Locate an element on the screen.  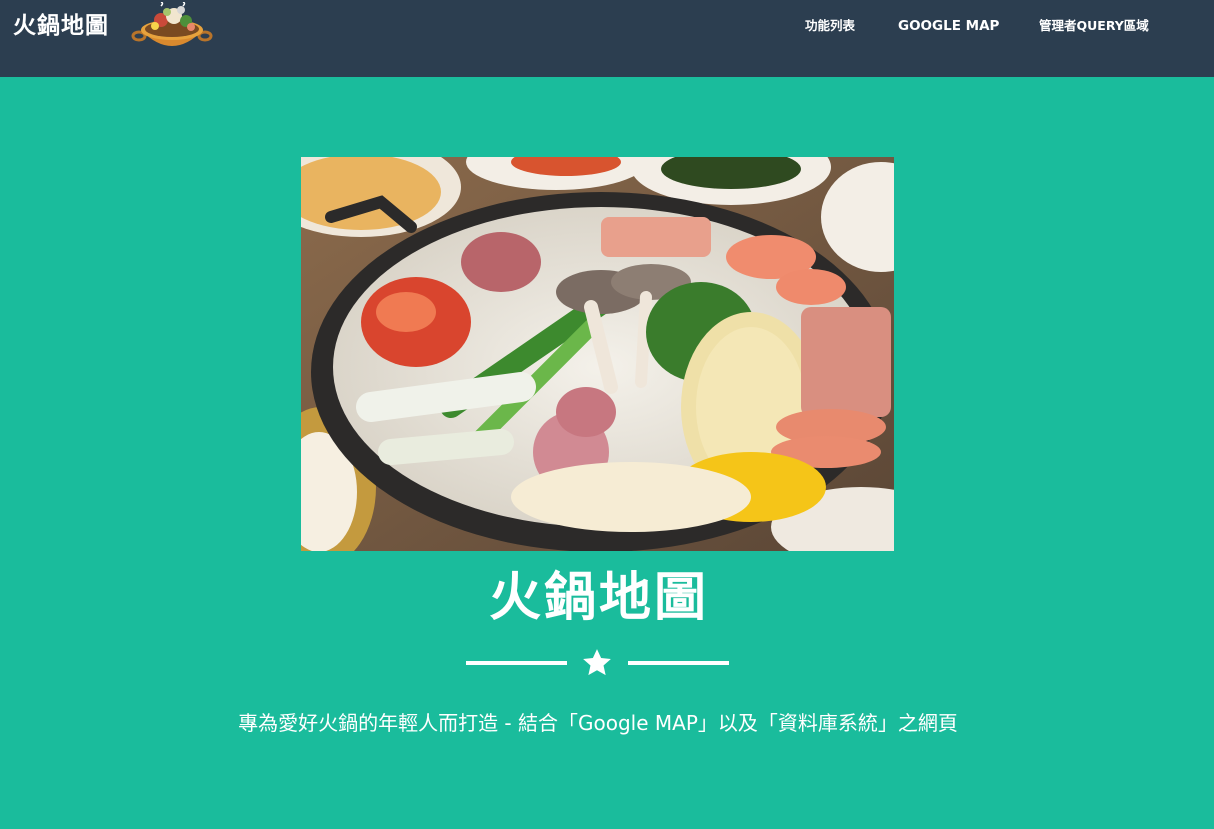
nav-link-features: 功能列表 is located at coordinates (830, 26).